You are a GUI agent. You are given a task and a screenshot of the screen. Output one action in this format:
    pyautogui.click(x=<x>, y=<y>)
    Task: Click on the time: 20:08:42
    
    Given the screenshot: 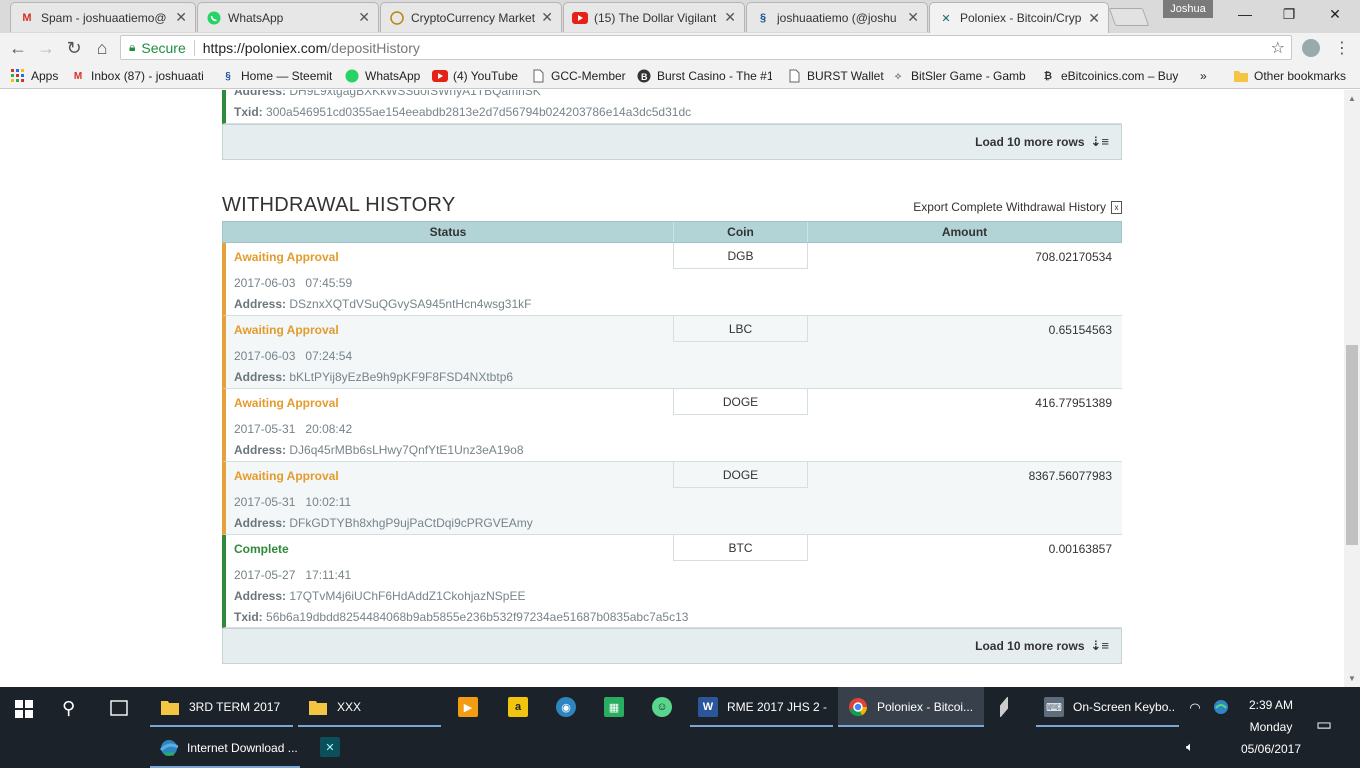 What is the action you would take?
    pyautogui.click(x=329, y=429)
    